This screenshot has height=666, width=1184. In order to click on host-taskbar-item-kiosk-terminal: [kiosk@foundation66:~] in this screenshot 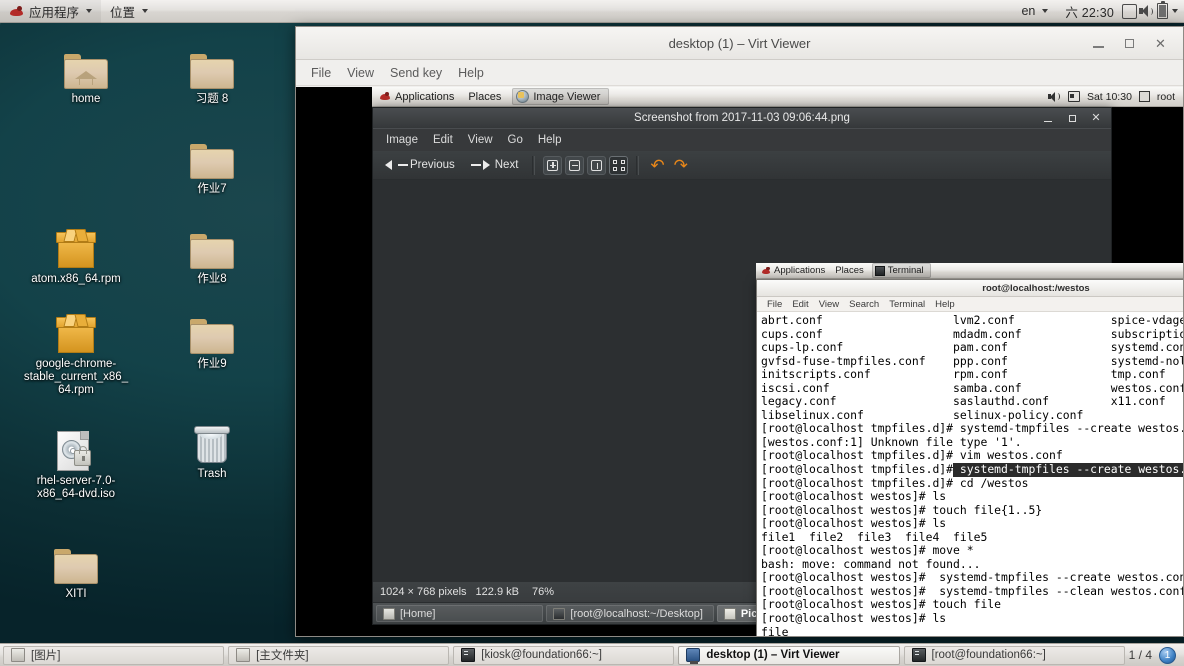, I will do `click(564, 655)`.